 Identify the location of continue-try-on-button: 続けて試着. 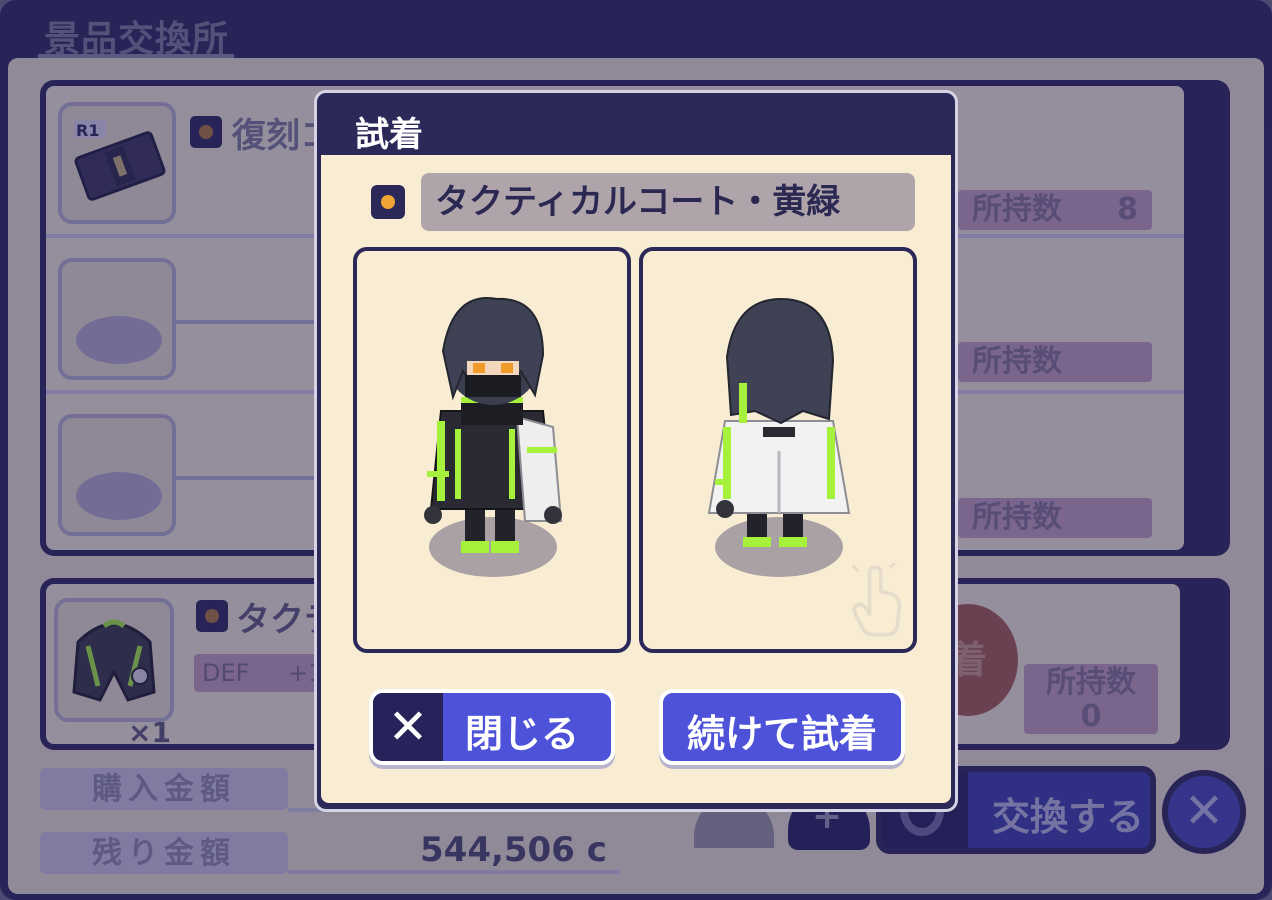
(782, 727).